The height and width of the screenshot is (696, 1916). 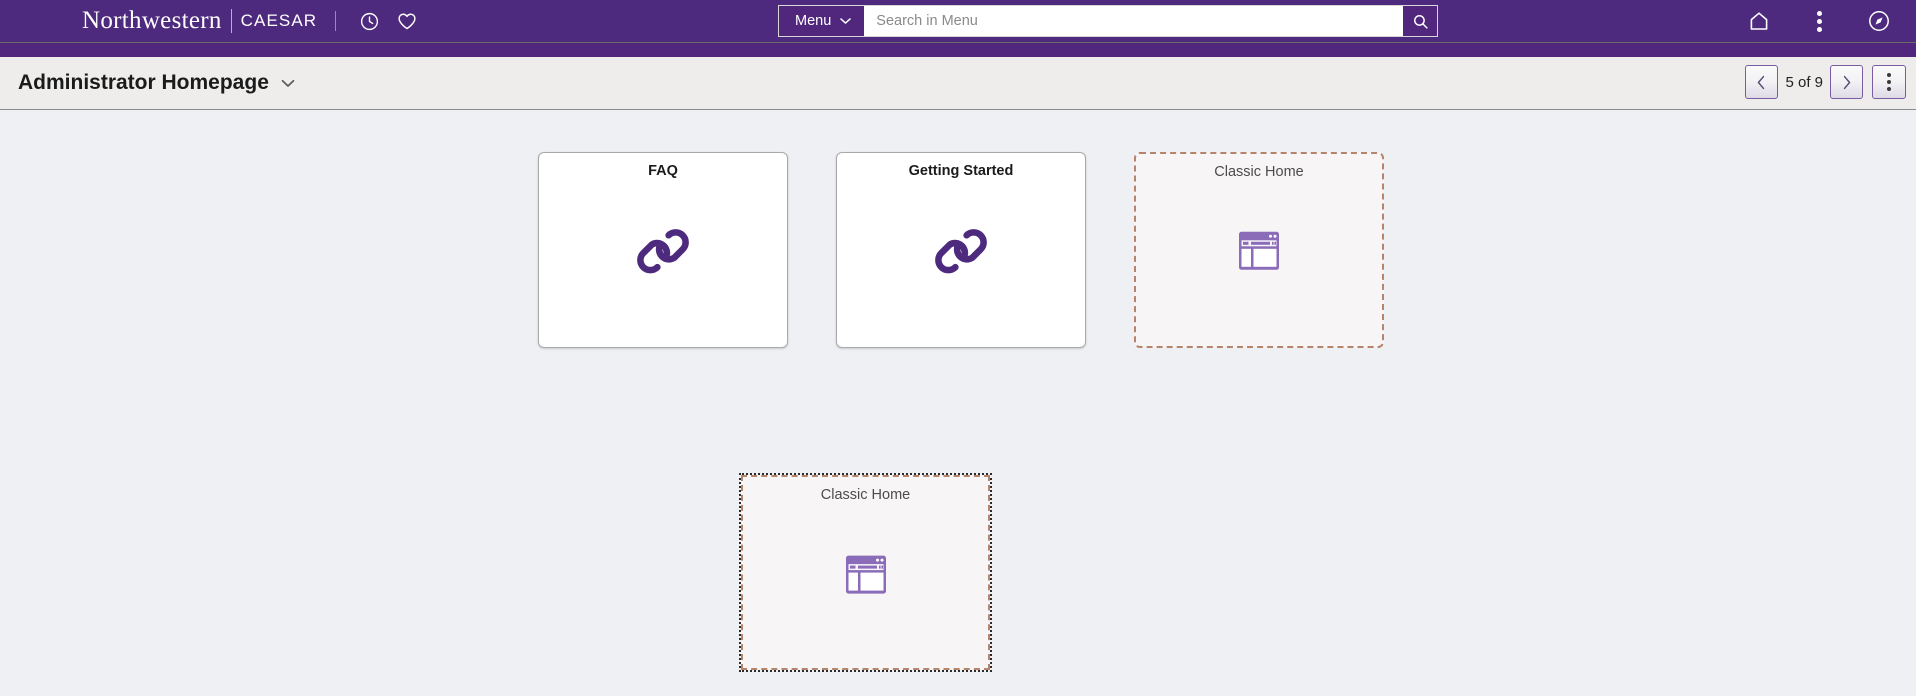 I want to click on pager-previous-button, so click(x=1762, y=82).